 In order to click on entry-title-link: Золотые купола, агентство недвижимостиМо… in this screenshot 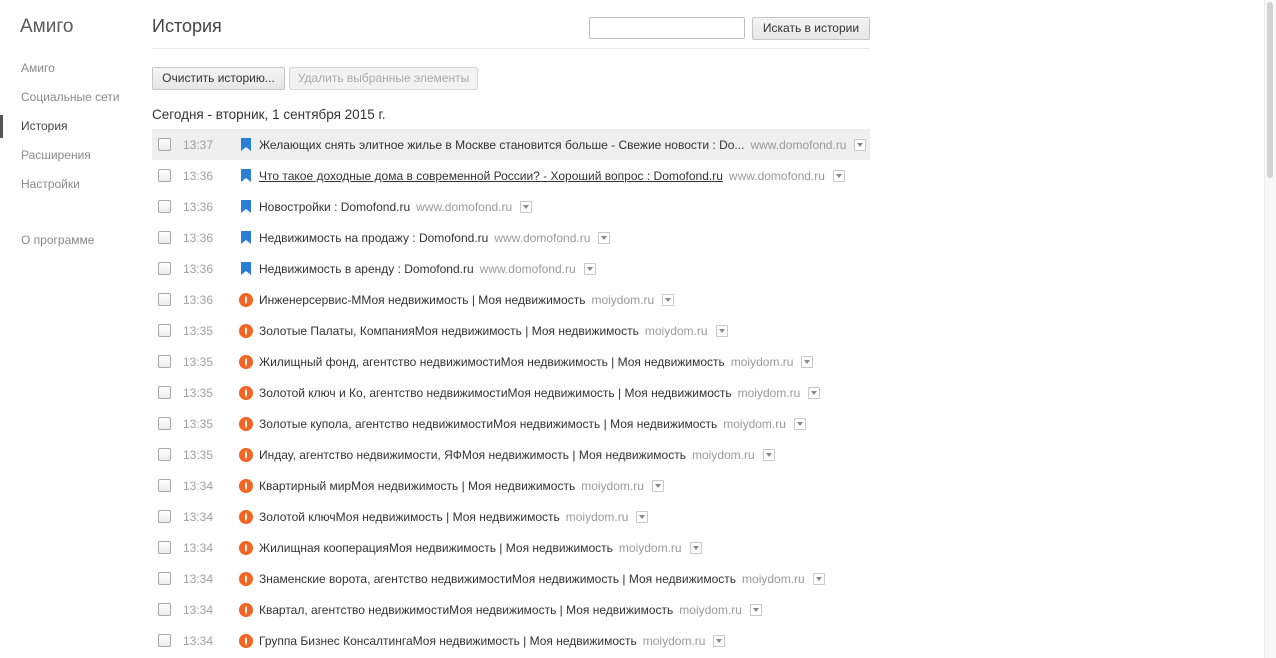, I will do `click(488, 424)`.